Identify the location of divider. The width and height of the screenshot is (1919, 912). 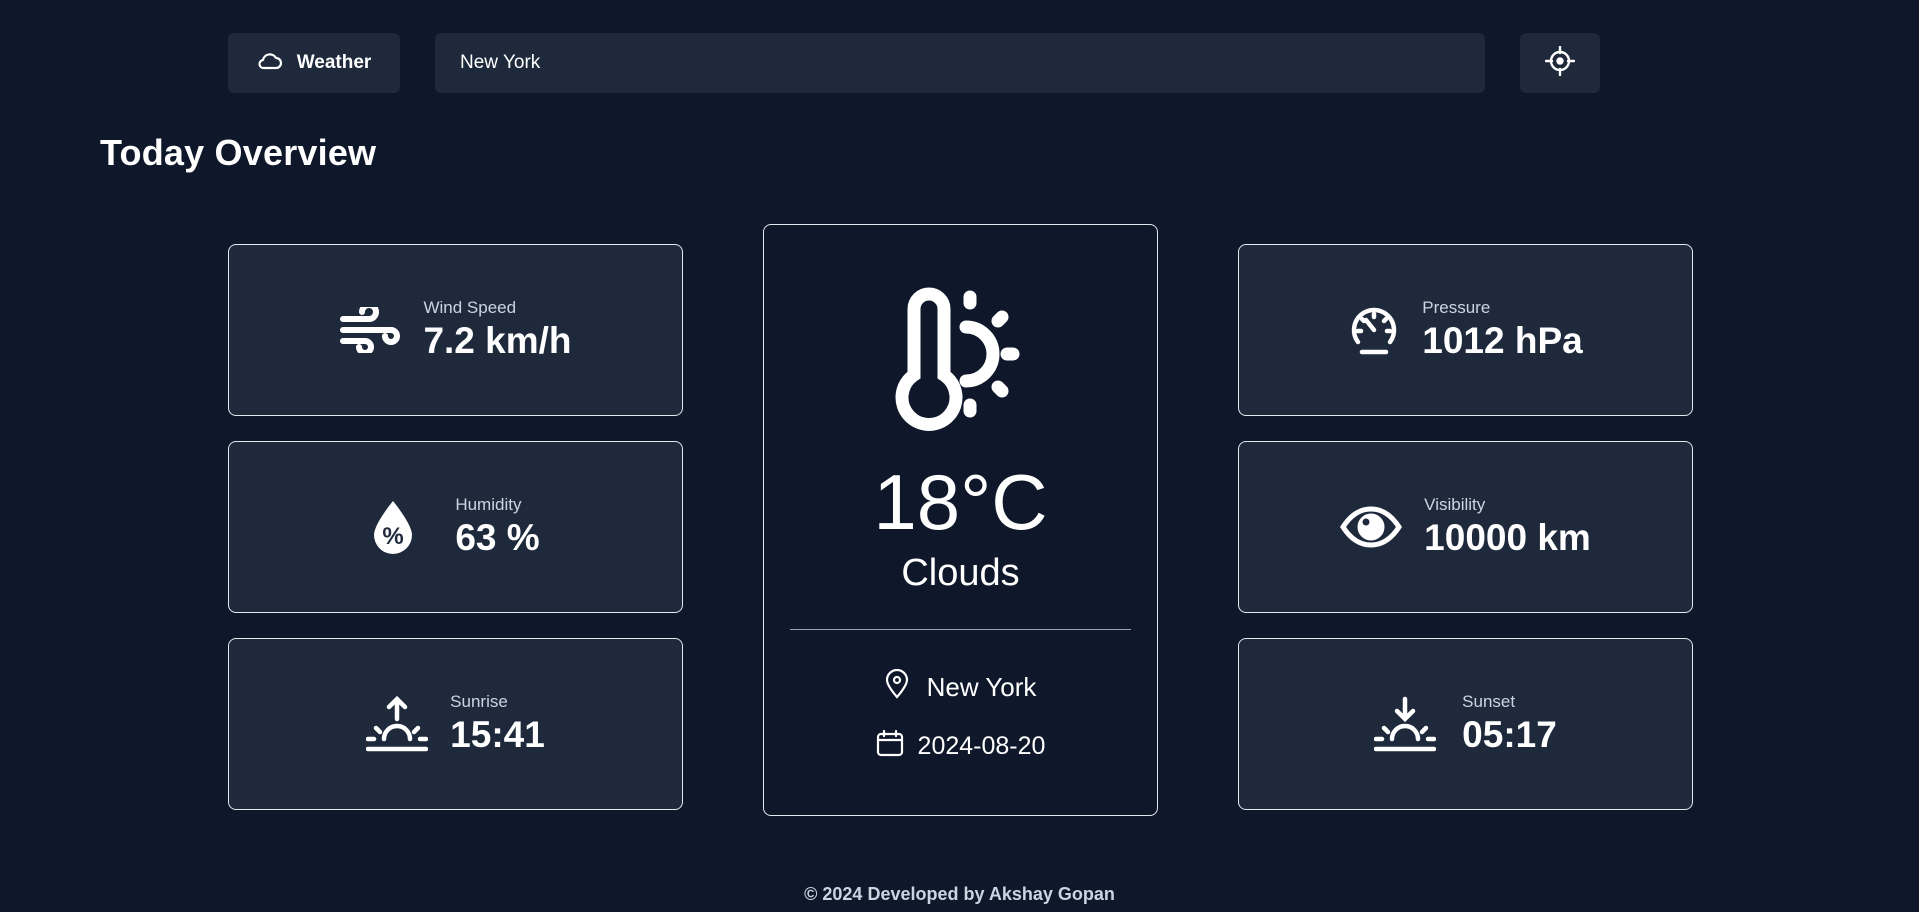
(960, 629).